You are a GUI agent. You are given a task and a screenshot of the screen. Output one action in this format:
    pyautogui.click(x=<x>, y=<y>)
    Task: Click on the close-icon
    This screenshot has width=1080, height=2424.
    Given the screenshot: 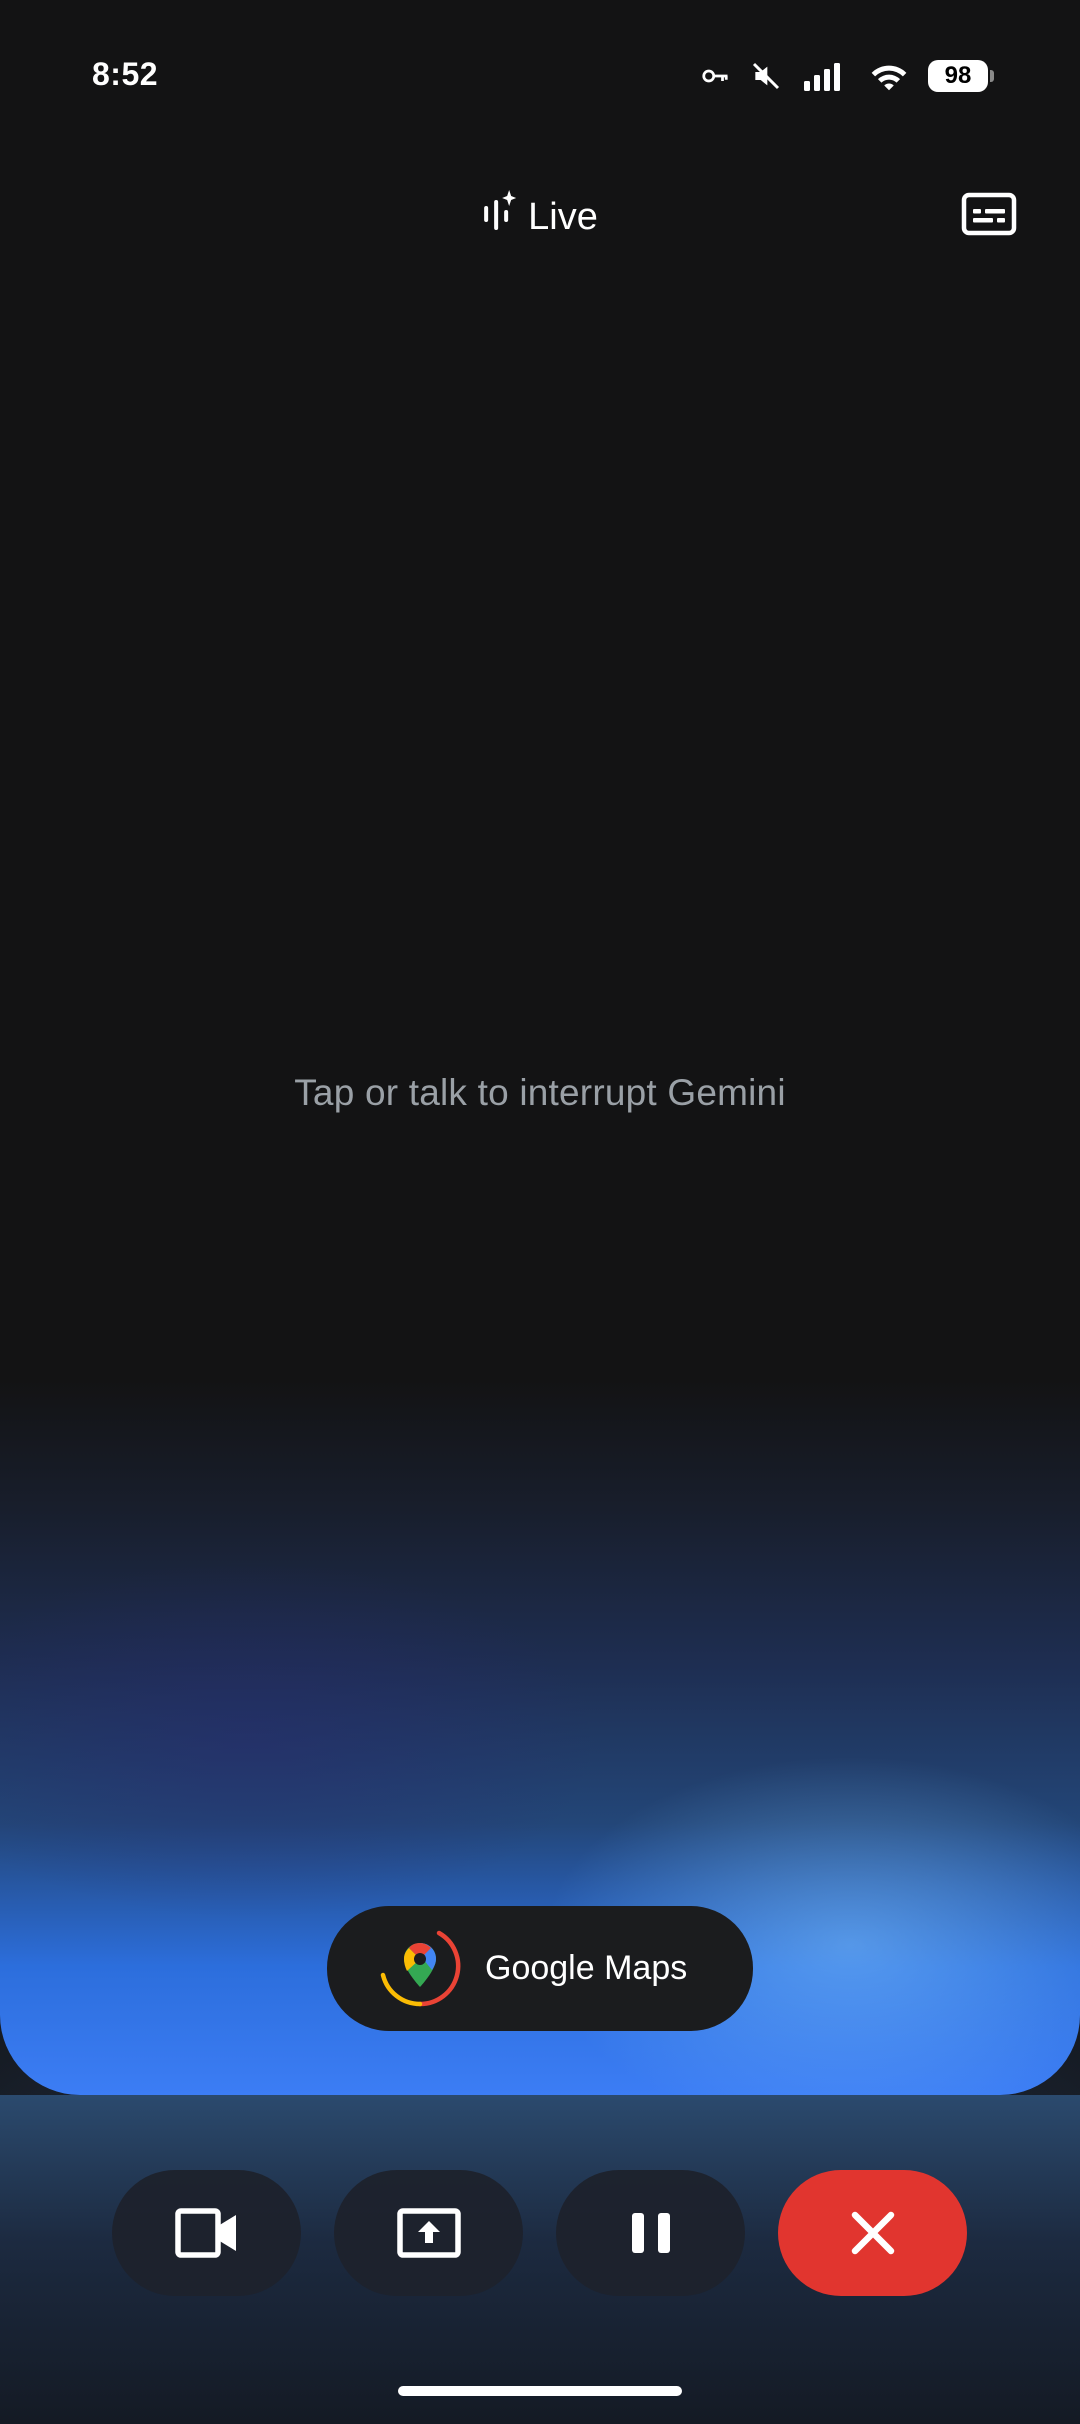 What is the action you would take?
    pyautogui.click(x=872, y=2233)
    